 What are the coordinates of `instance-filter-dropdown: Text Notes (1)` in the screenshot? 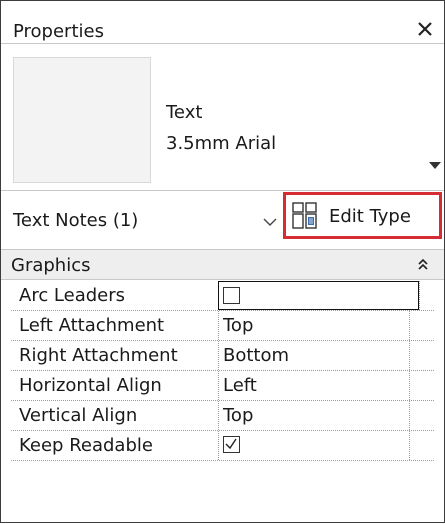 It's located at (149, 221).